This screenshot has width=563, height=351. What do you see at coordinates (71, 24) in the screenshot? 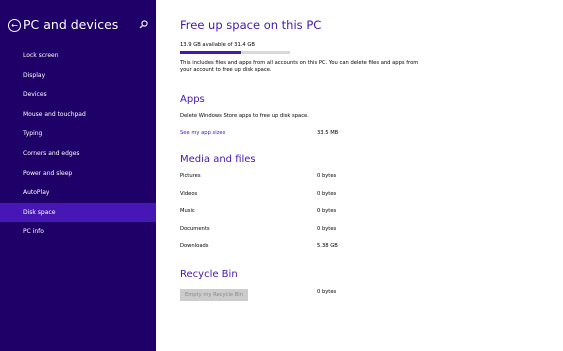
I see `sidebar-title: PC and devices` at bounding box center [71, 24].